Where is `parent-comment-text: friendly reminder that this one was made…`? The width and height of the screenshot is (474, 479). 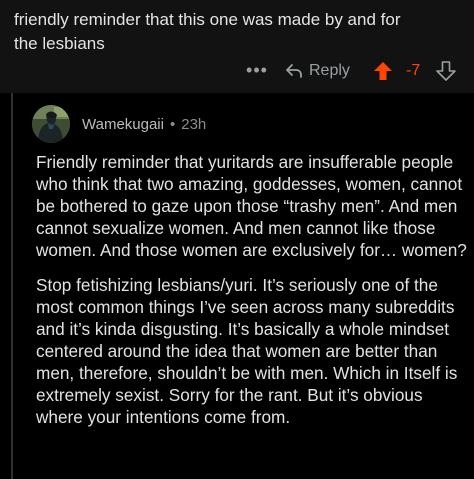
parent-comment-text: friendly reminder that this one was made… is located at coordinates (207, 31).